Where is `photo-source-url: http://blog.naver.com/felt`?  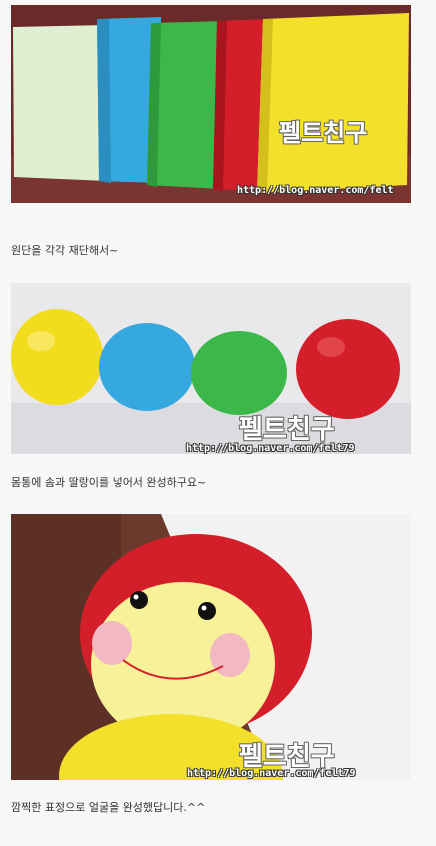
photo-source-url: http://blog.naver.com/felt is located at coordinates (315, 190).